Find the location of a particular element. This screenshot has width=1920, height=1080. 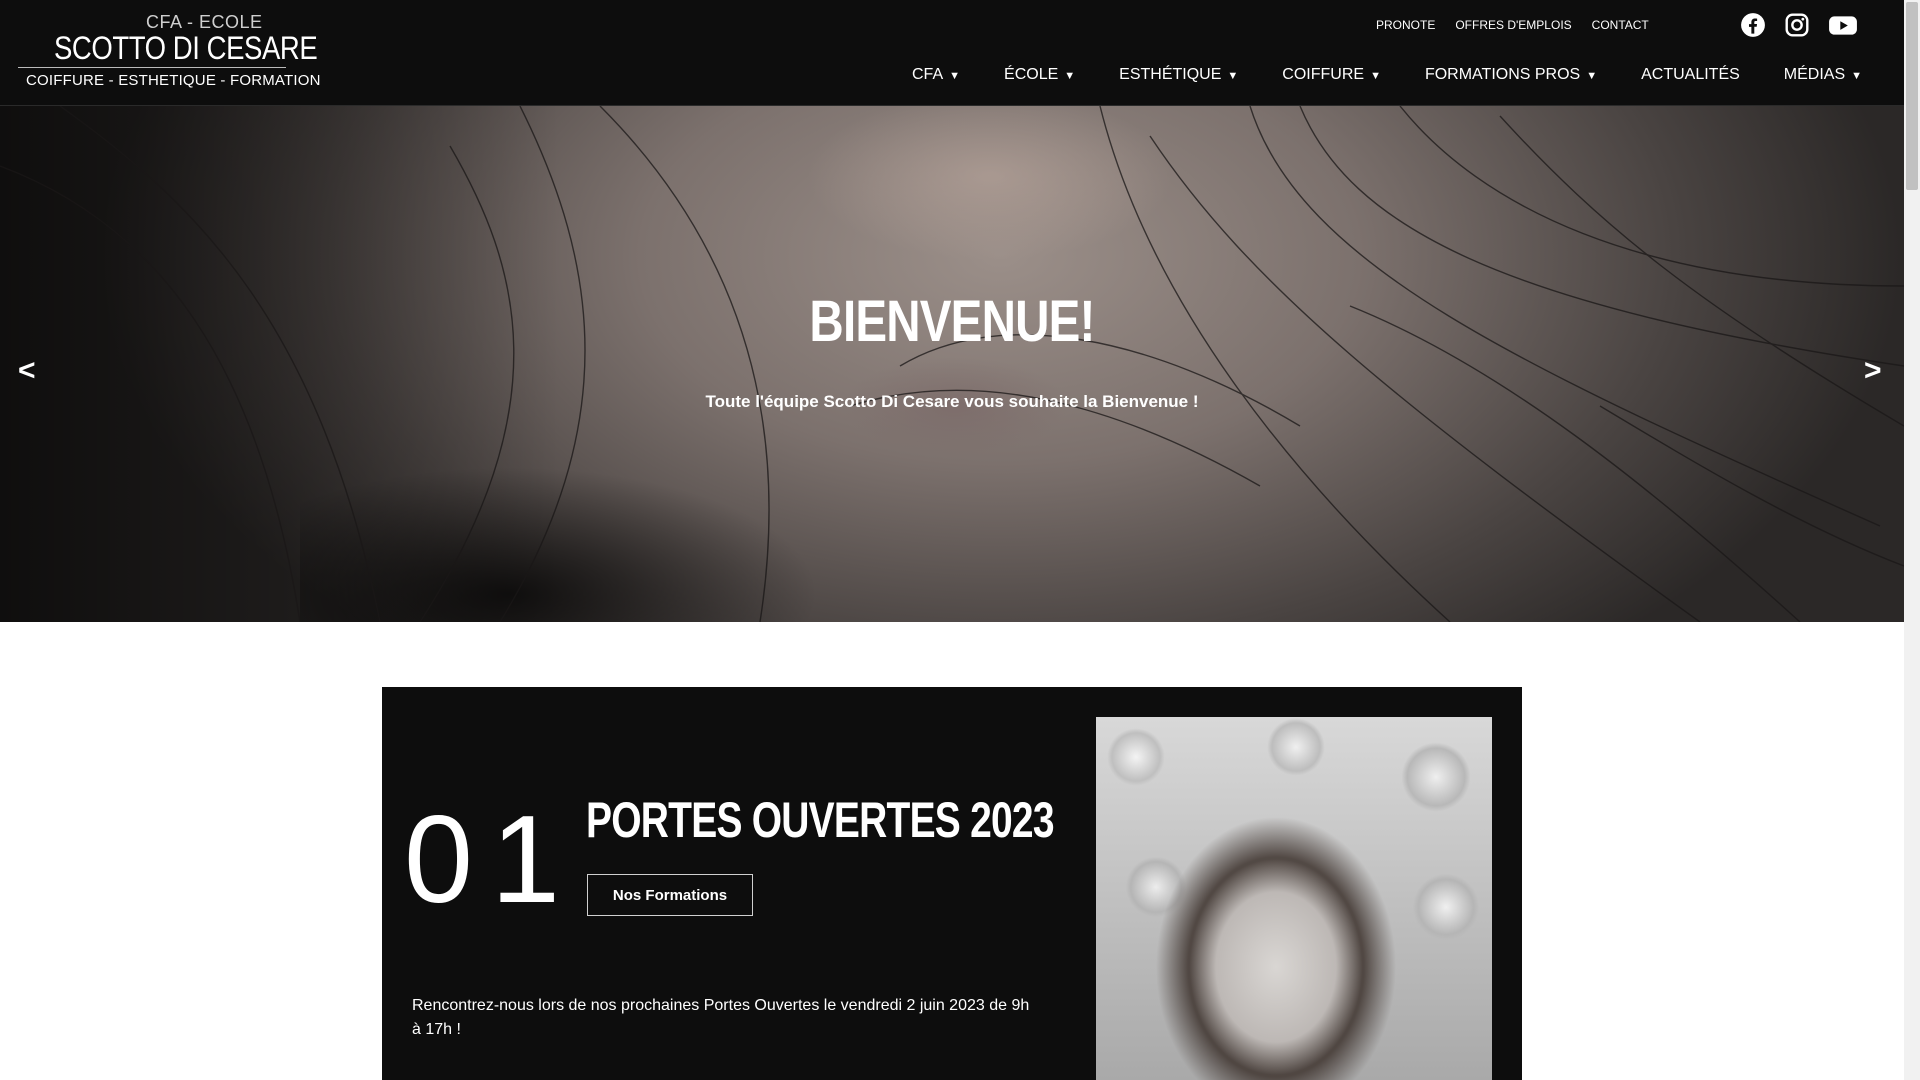

logo-divider is located at coordinates (152, 67).